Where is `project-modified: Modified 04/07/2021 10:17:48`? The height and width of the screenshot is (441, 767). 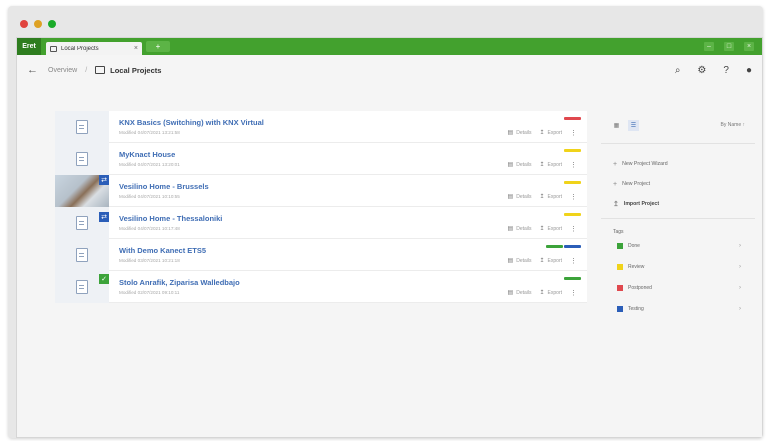
project-modified: Modified 04/07/2021 10:17:48 is located at coordinates (149, 228).